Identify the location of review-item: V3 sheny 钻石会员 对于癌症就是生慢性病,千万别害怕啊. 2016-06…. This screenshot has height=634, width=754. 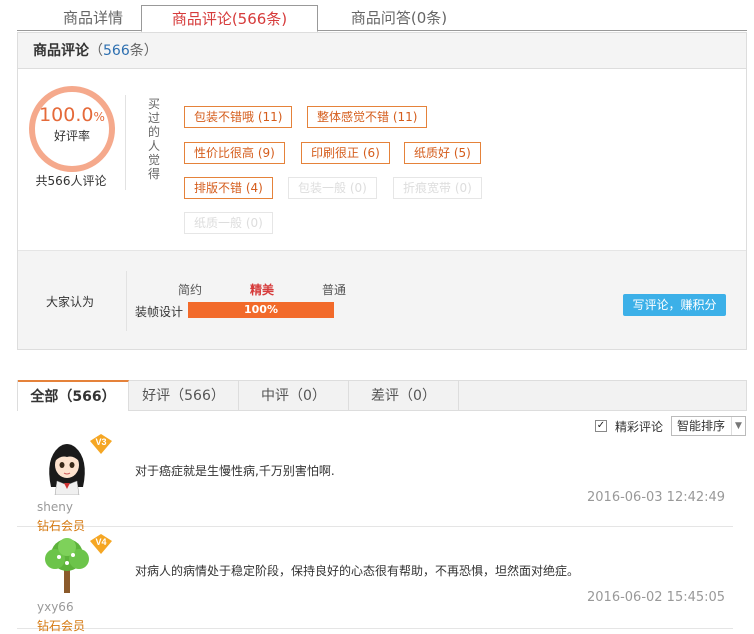
(375, 483).